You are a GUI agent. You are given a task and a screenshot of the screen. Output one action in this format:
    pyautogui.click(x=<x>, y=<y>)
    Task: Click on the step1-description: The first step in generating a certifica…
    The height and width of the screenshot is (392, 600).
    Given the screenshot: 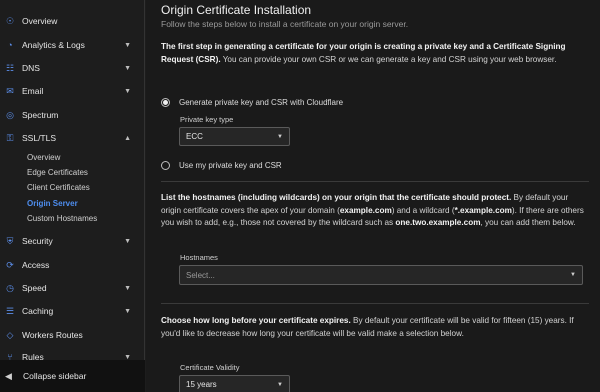 What is the action you would take?
    pyautogui.click(x=375, y=53)
    